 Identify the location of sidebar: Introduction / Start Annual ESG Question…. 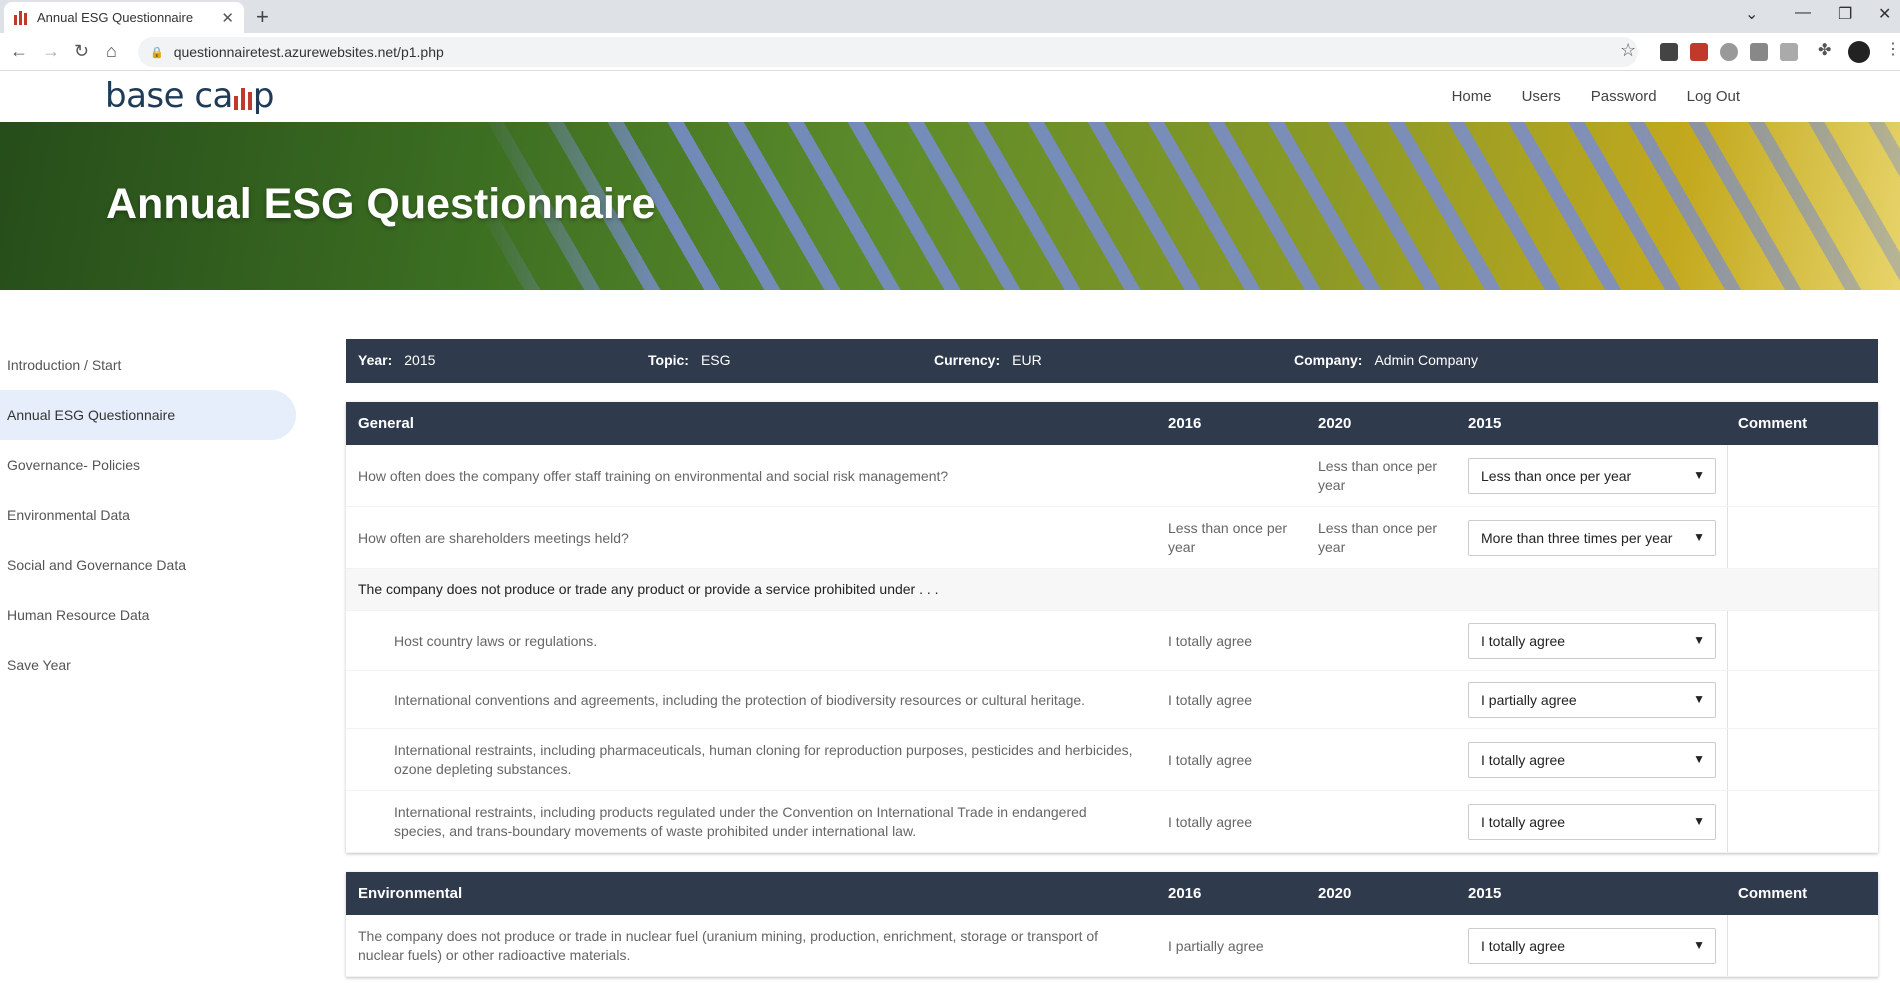
(150, 515).